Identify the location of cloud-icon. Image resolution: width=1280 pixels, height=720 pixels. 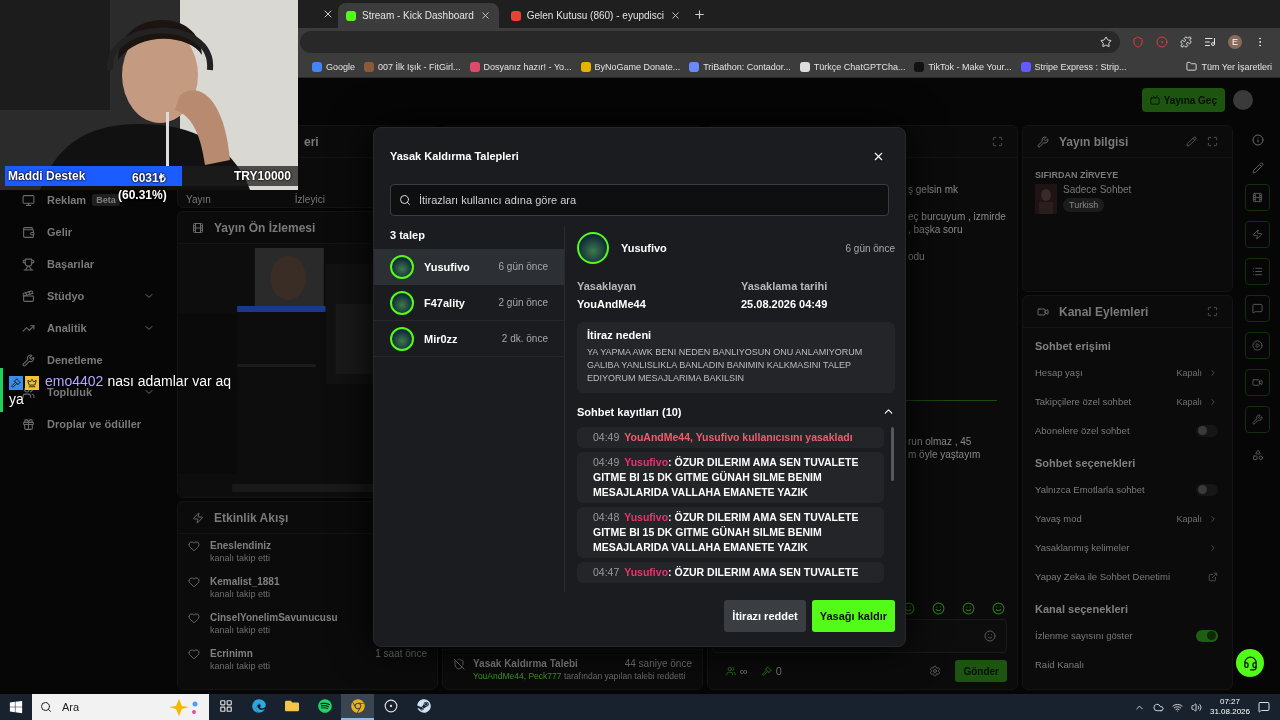
(1158, 707).